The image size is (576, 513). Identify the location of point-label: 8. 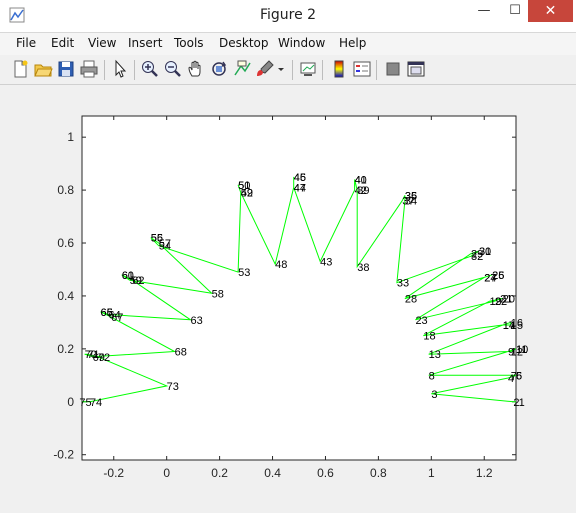
(432, 376).